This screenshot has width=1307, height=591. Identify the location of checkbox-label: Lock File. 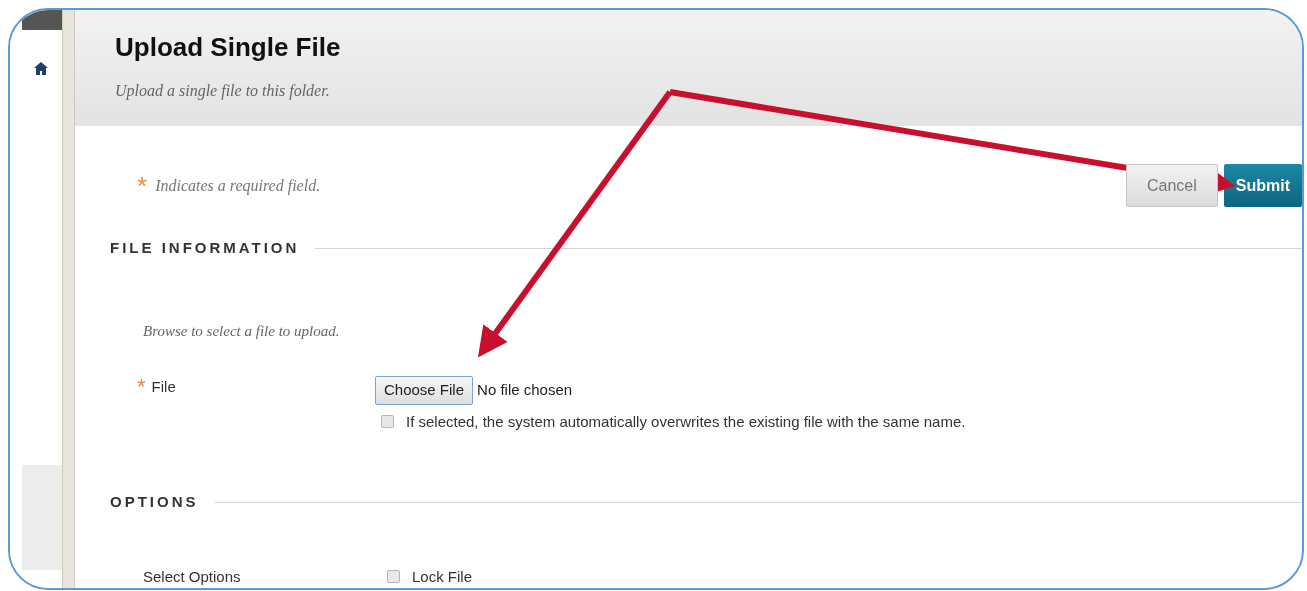
(442, 576).